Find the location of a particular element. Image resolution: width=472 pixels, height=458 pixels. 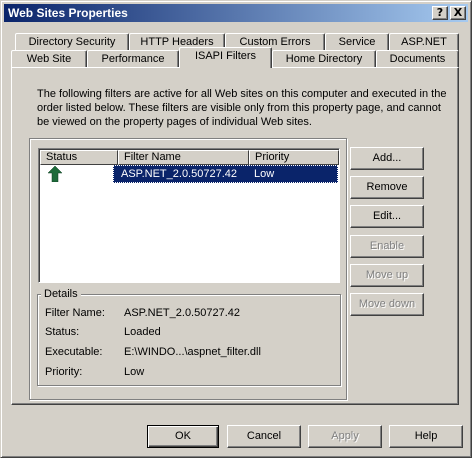

help-title-button: ? is located at coordinates (440, 13).